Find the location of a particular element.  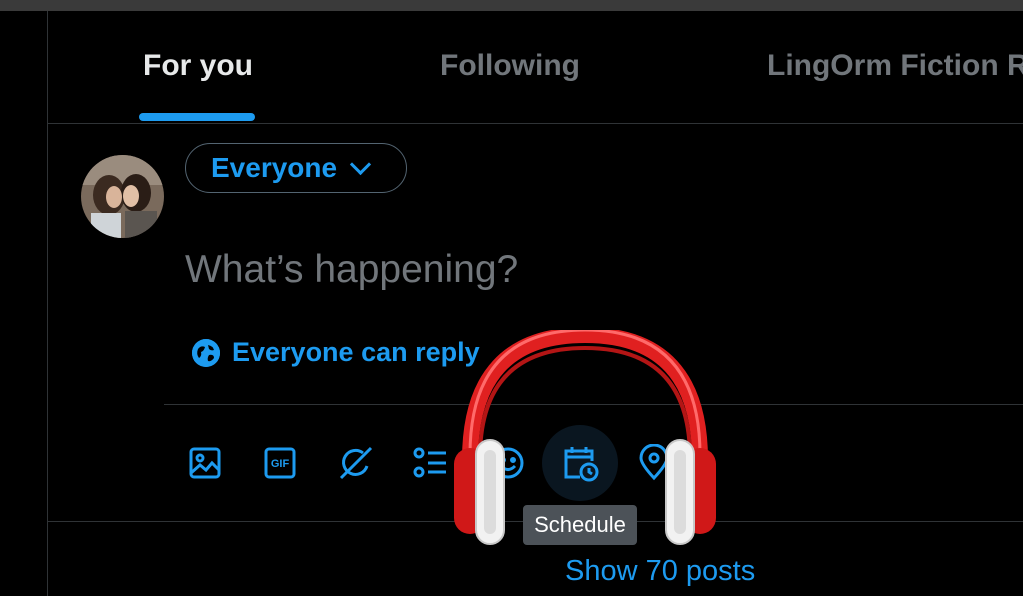

globe-icon is located at coordinates (206, 352).